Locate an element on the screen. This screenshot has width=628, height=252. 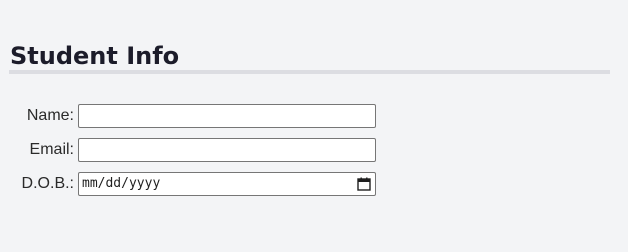
email-input is located at coordinates (227, 150).